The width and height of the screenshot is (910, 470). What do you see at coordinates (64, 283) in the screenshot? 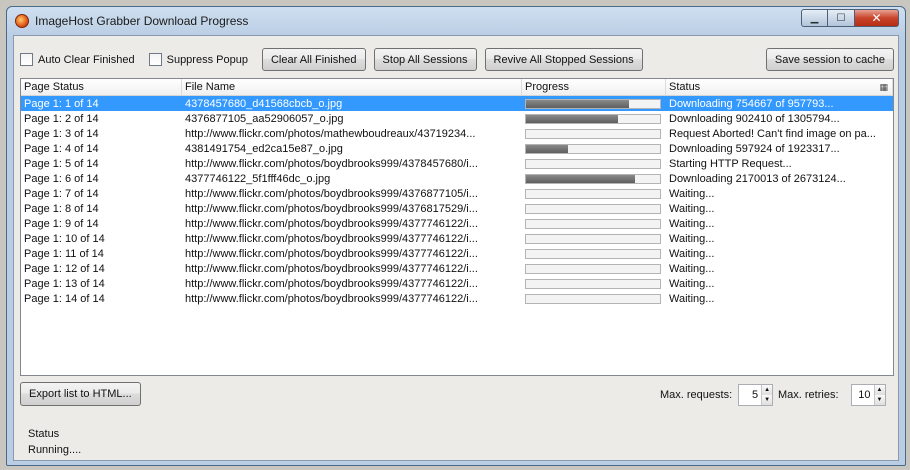
I see `cell-page-status: Page 1: 13 of 14` at bounding box center [64, 283].